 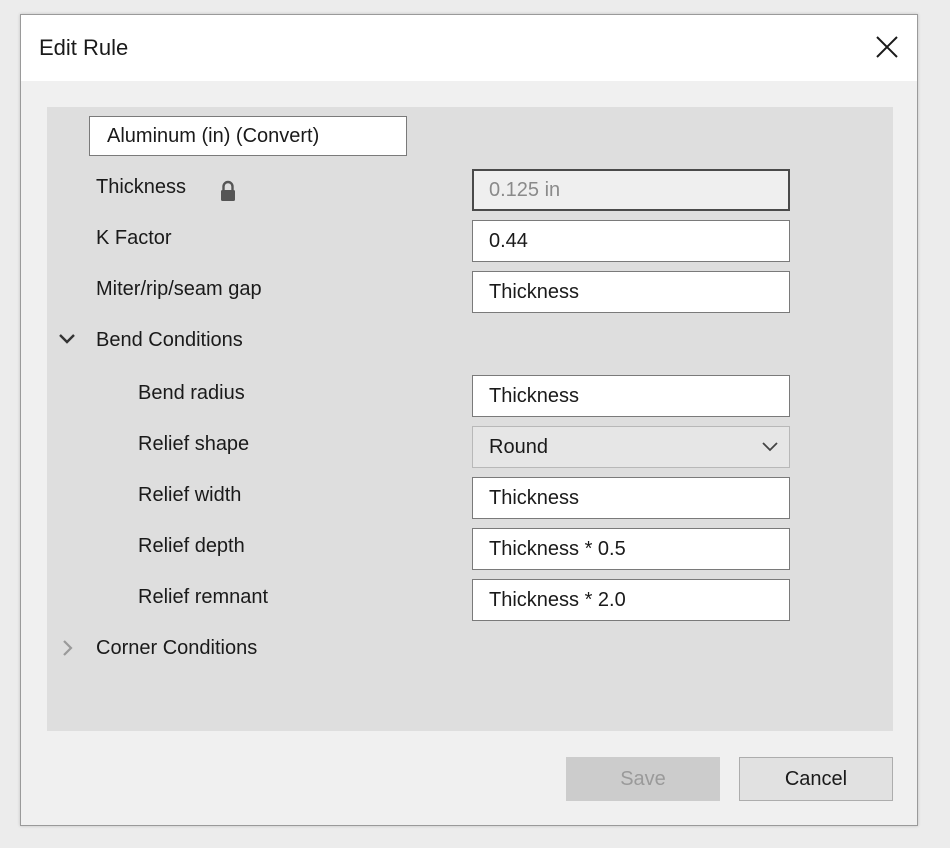 What do you see at coordinates (816, 779) in the screenshot?
I see `cancel-button: Cancel` at bounding box center [816, 779].